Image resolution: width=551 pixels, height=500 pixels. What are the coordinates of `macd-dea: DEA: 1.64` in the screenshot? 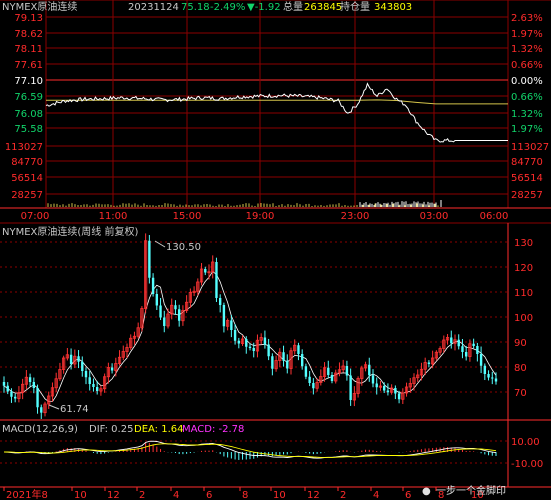 It's located at (159, 429).